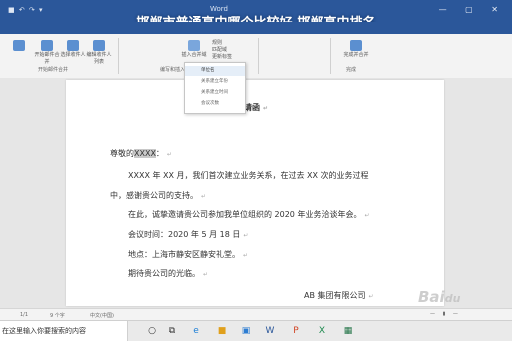 This screenshot has width=512, height=341. I want to click on doc-signature: AB 集团有限公司 ↵, so click(339, 295).